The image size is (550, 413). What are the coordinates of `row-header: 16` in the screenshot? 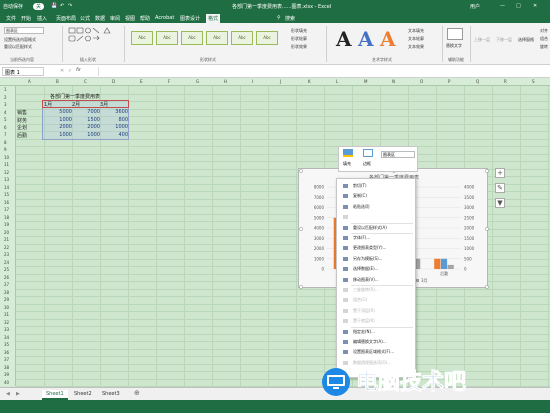 It's located at (6, 202).